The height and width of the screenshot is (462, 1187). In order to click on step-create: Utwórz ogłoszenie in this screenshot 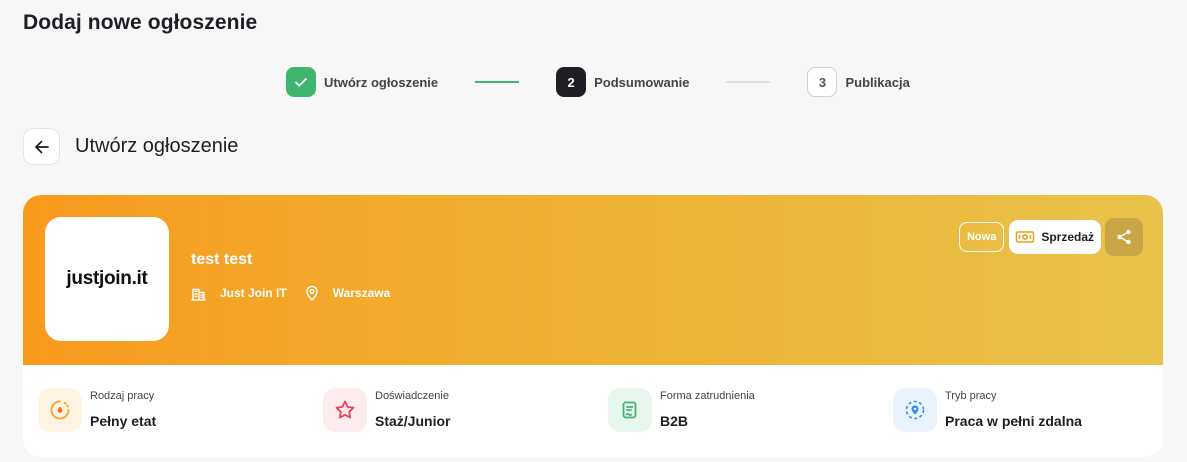, I will do `click(362, 82)`.